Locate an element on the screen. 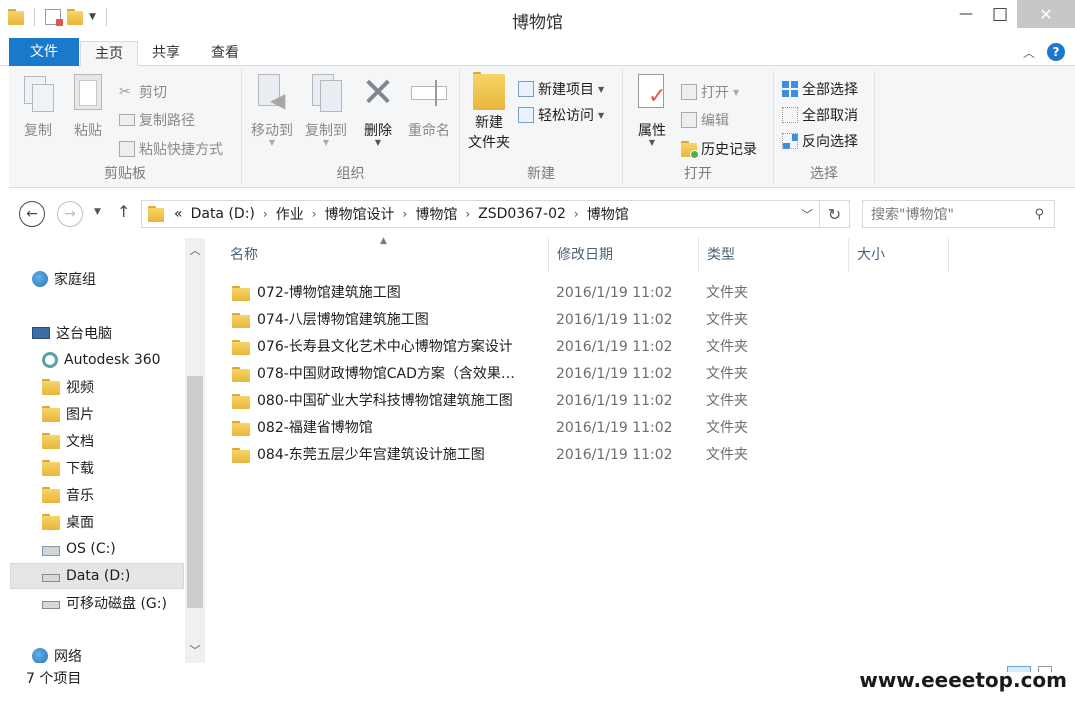 The width and height of the screenshot is (1075, 701). history-button: 历史记录 is located at coordinates (719, 149).